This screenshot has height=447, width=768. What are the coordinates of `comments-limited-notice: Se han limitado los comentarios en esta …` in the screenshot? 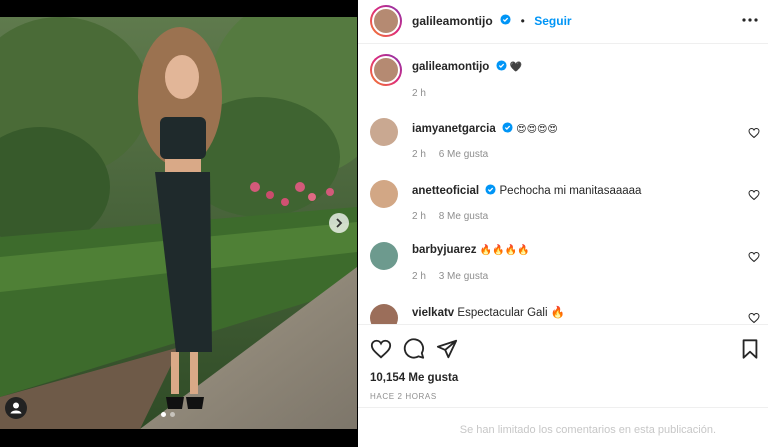 It's located at (563, 427).